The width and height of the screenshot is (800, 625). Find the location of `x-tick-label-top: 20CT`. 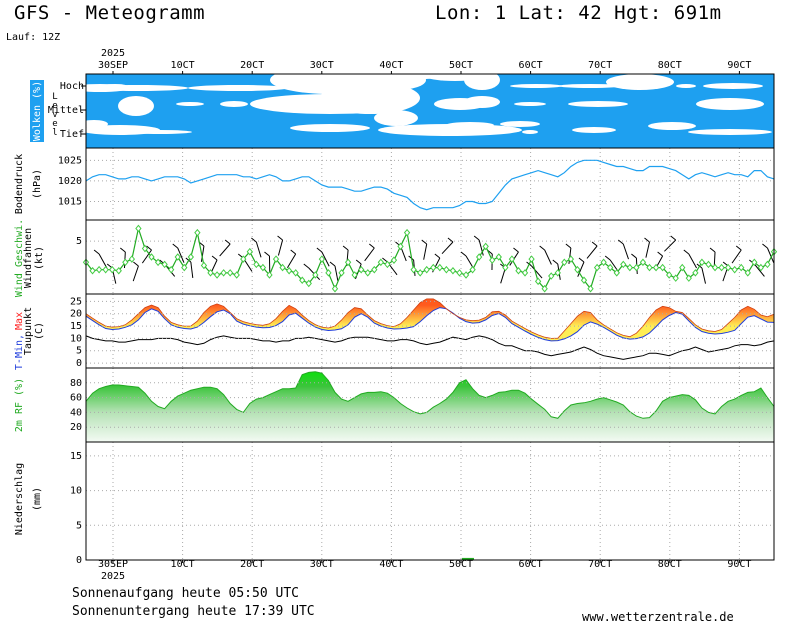

x-tick-label-top: 20CT is located at coordinates (252, 65).